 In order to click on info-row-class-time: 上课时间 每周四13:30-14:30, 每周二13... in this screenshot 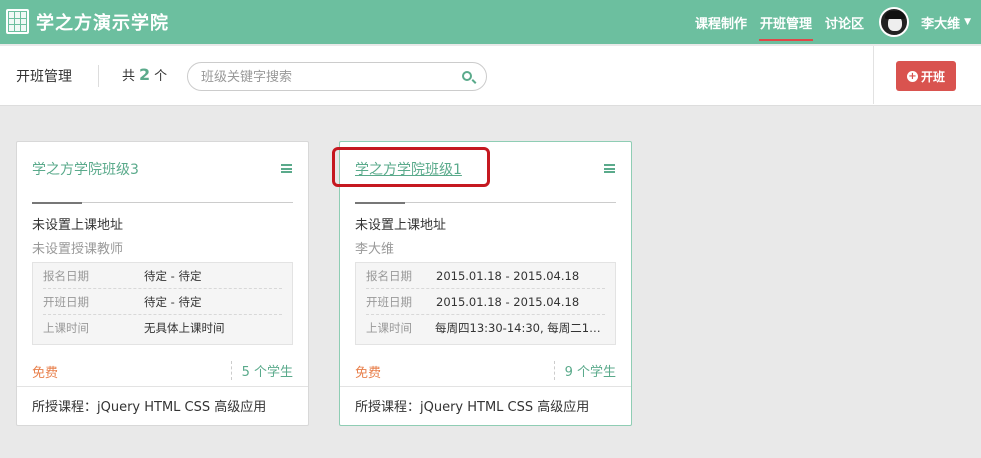, I will do `click(485, 328)`.